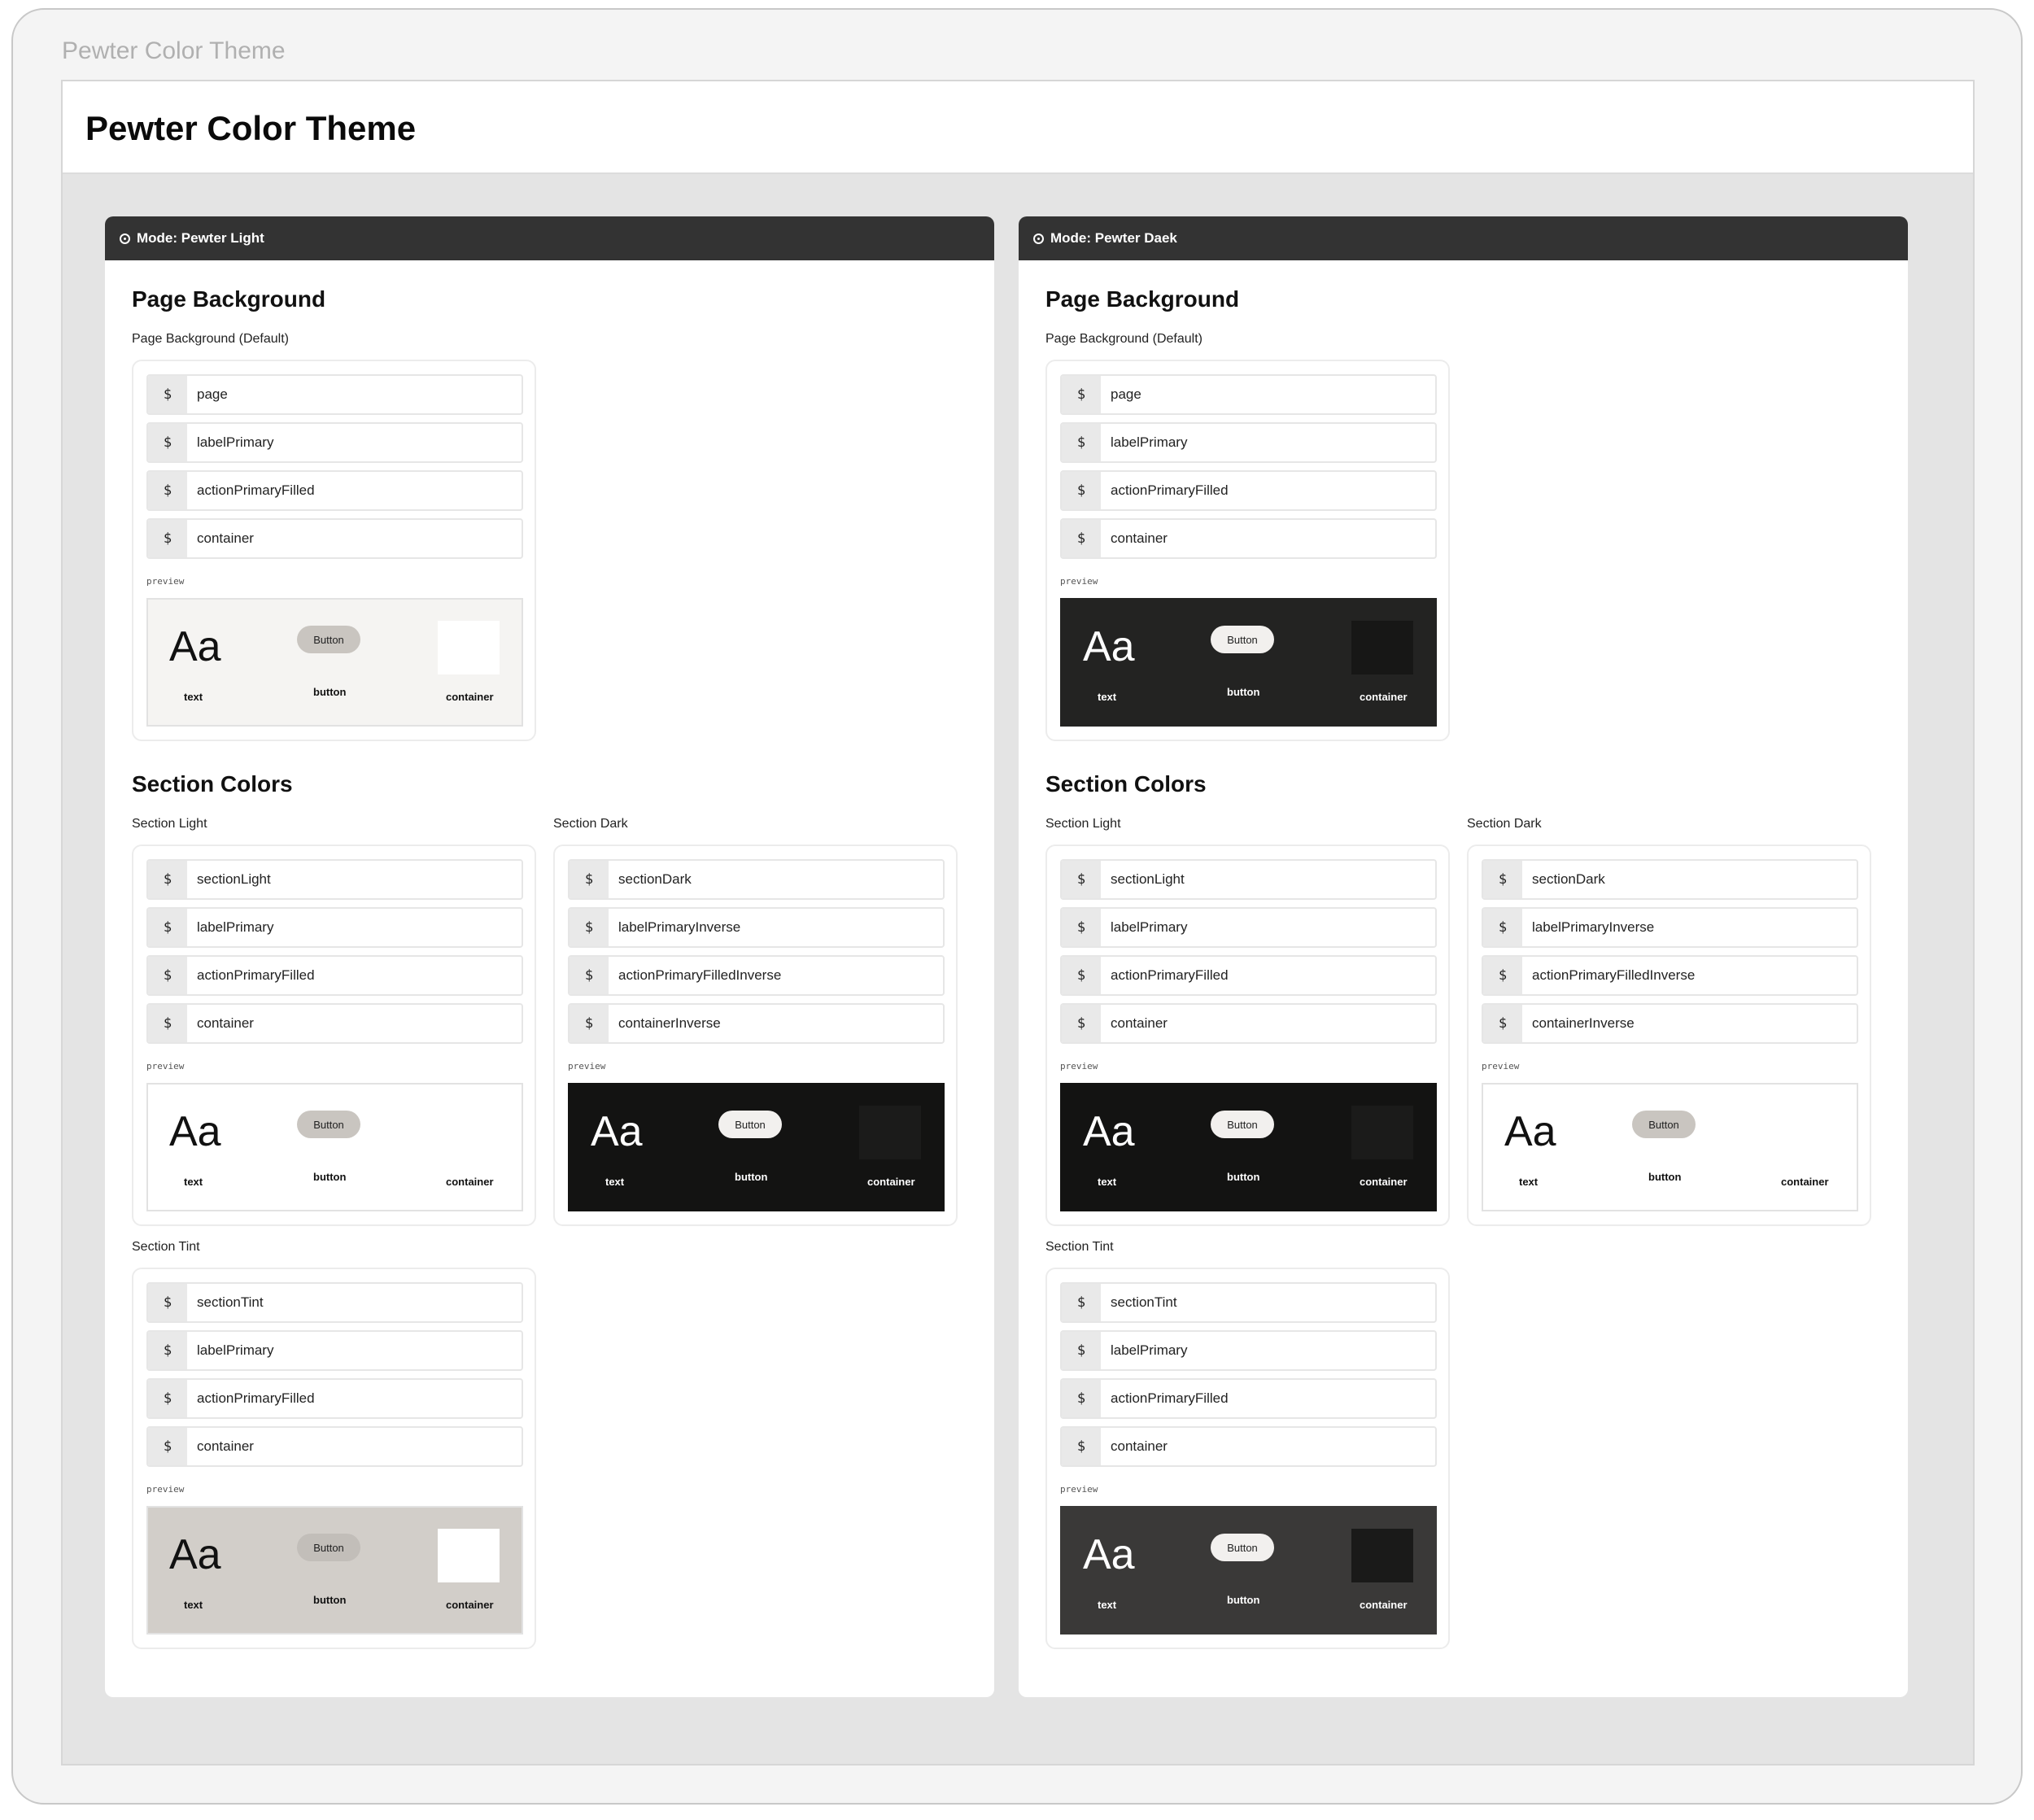 The width and height of the screenshot is (2034, 1820). I want to click on mode-title: Mode: Pewter Light, so click(200, 238).